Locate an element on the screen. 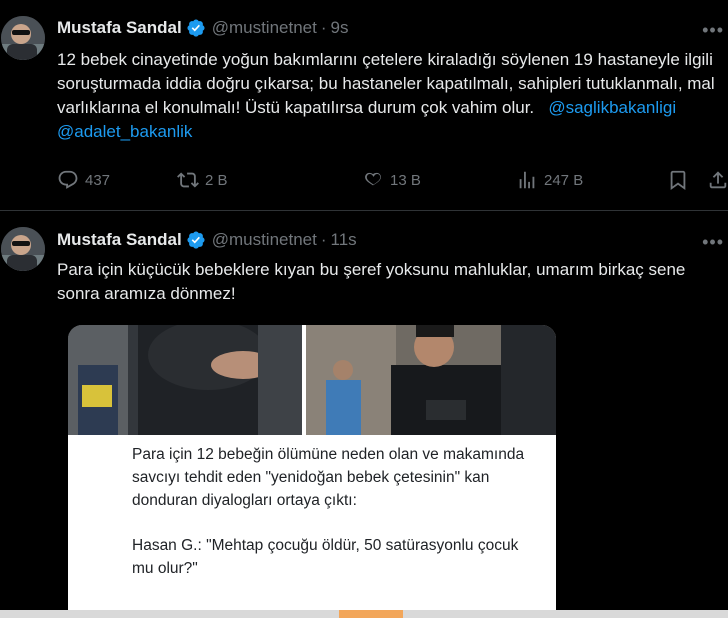  media-photo-right is located at coordinates (431, 380).